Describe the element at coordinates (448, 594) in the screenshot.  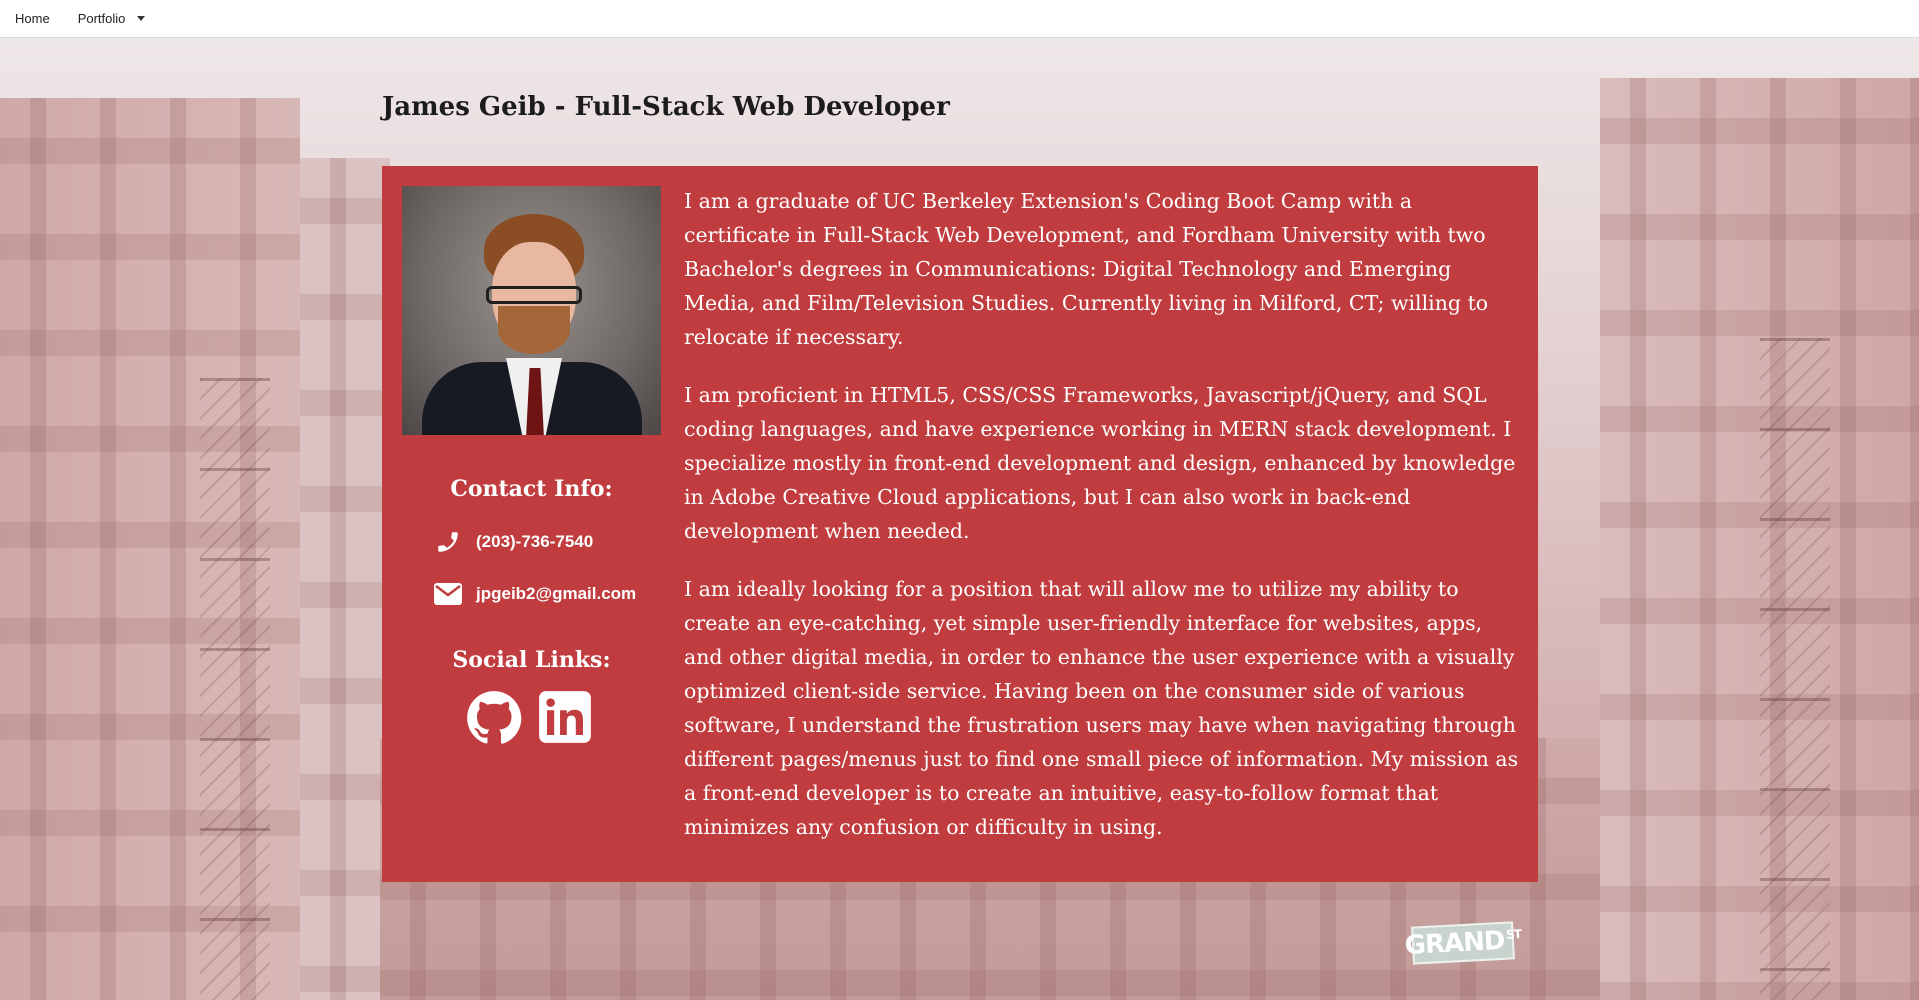
I see `envelope-icon` at that location.